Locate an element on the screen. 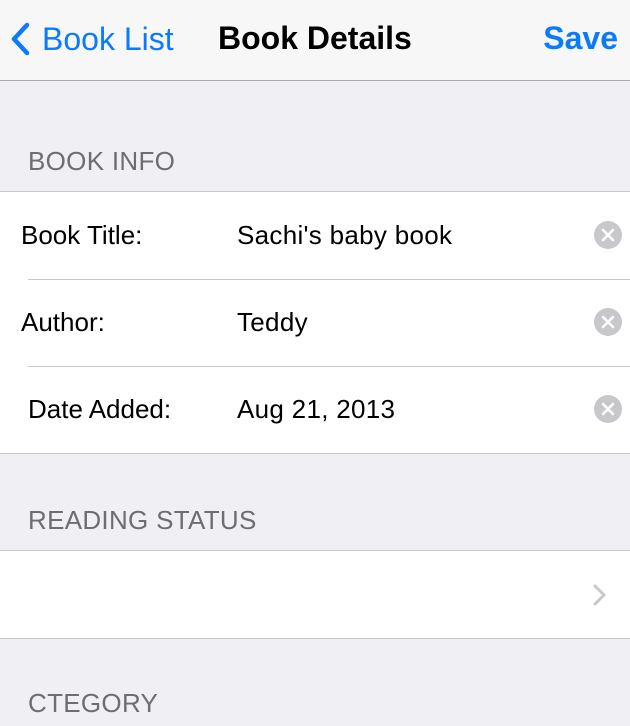 This screenshot has width=630, height=726. author-field: Teddy is located at coordinates (272, 322).